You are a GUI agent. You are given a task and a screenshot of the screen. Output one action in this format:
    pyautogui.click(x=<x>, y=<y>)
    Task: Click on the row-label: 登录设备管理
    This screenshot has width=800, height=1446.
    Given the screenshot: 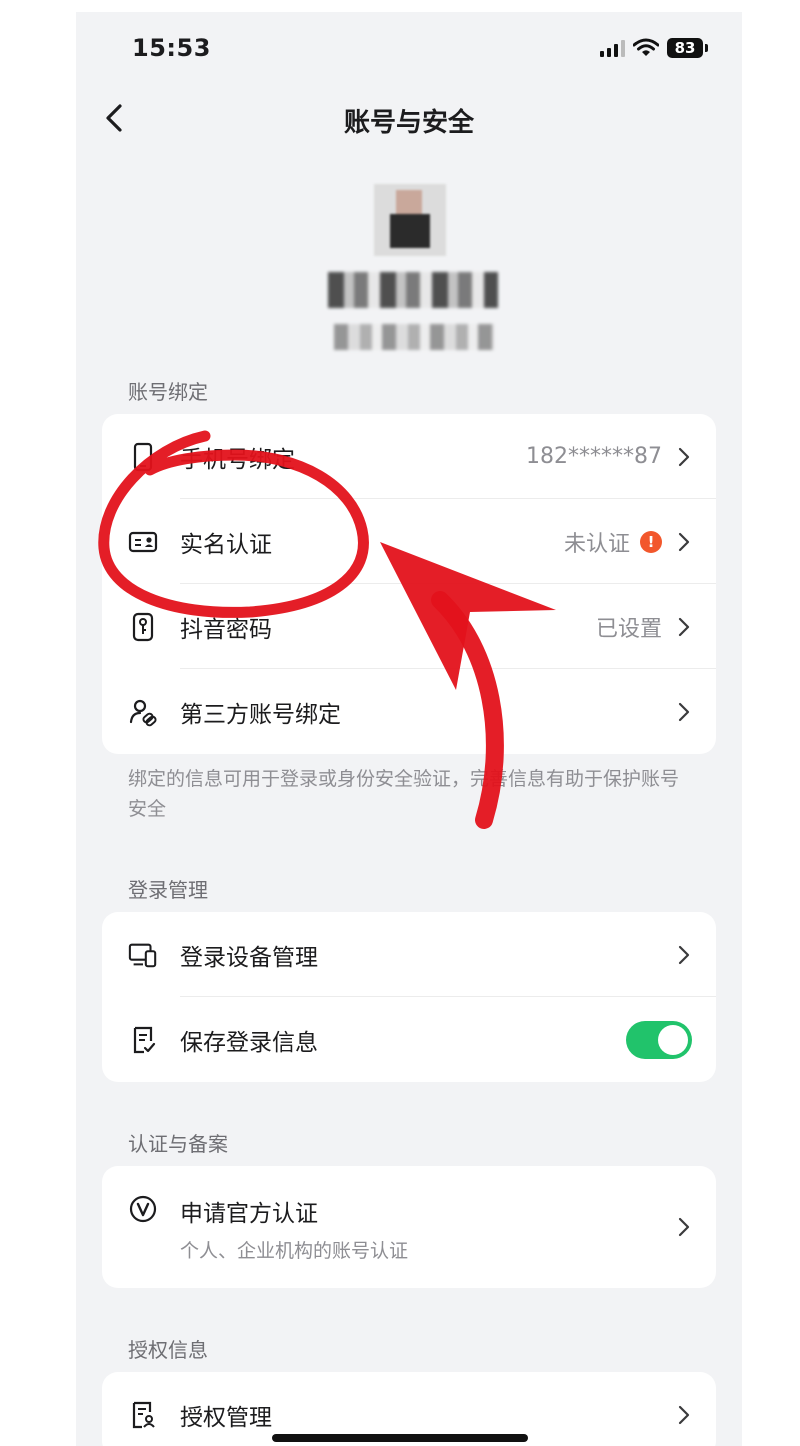 What is the action you would take?
    pyautogui.click(x=249, y=957)
    